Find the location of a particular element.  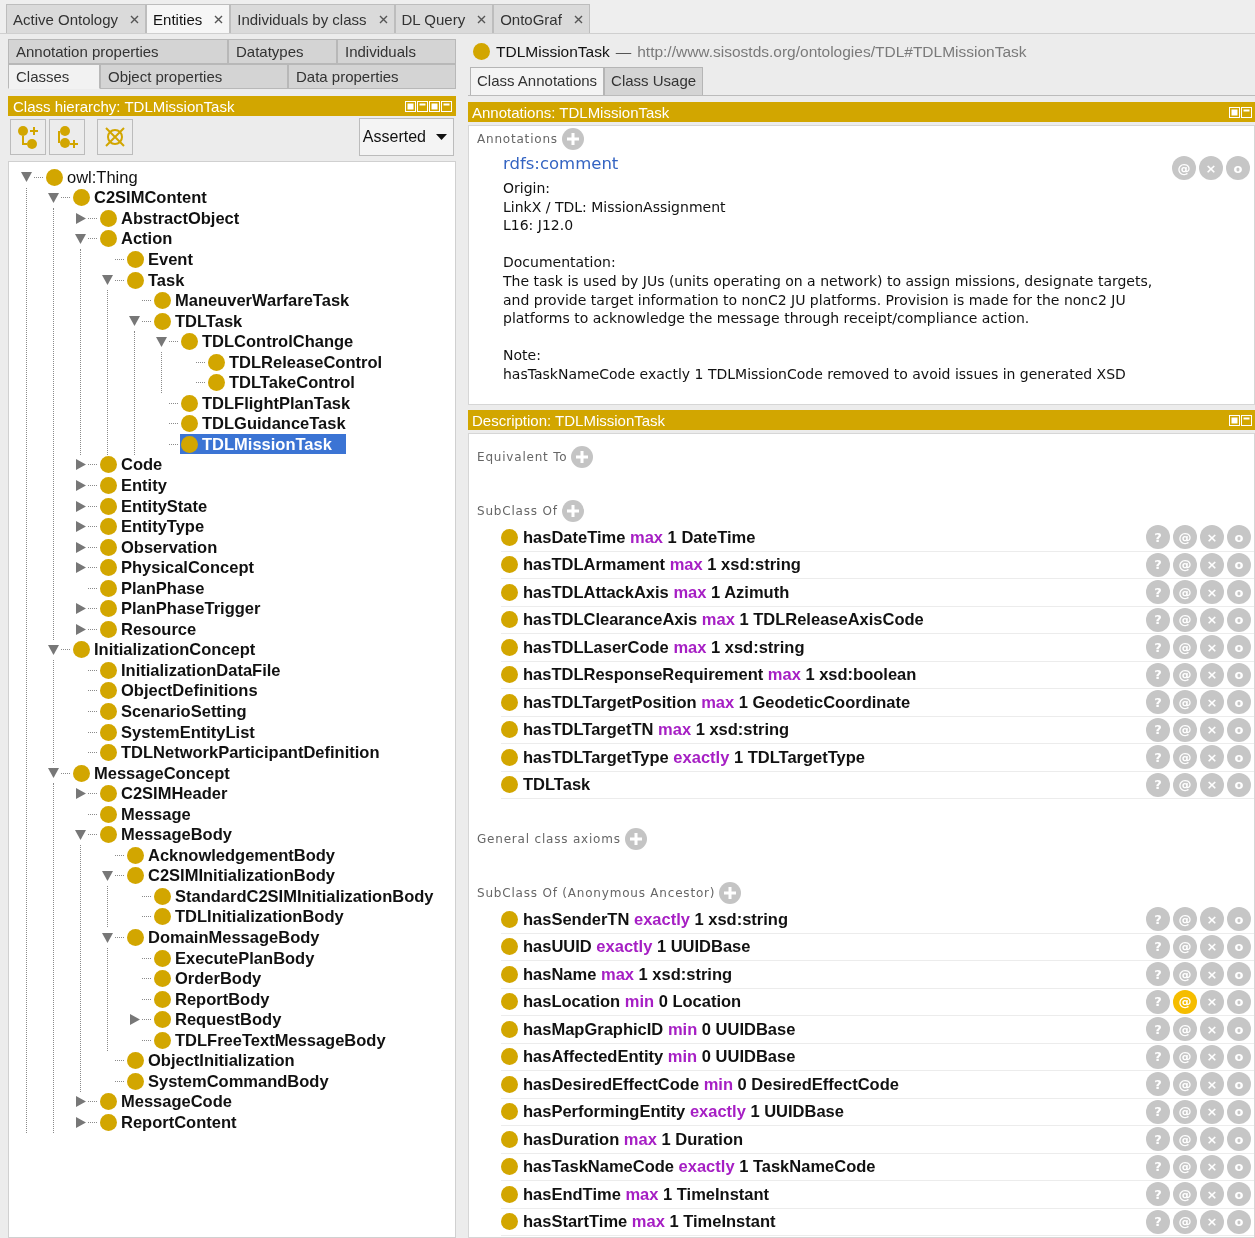

class-axiom: hasTaskNameCode exactly 1 TaskNameCode is located at coordinates (699, 1167).